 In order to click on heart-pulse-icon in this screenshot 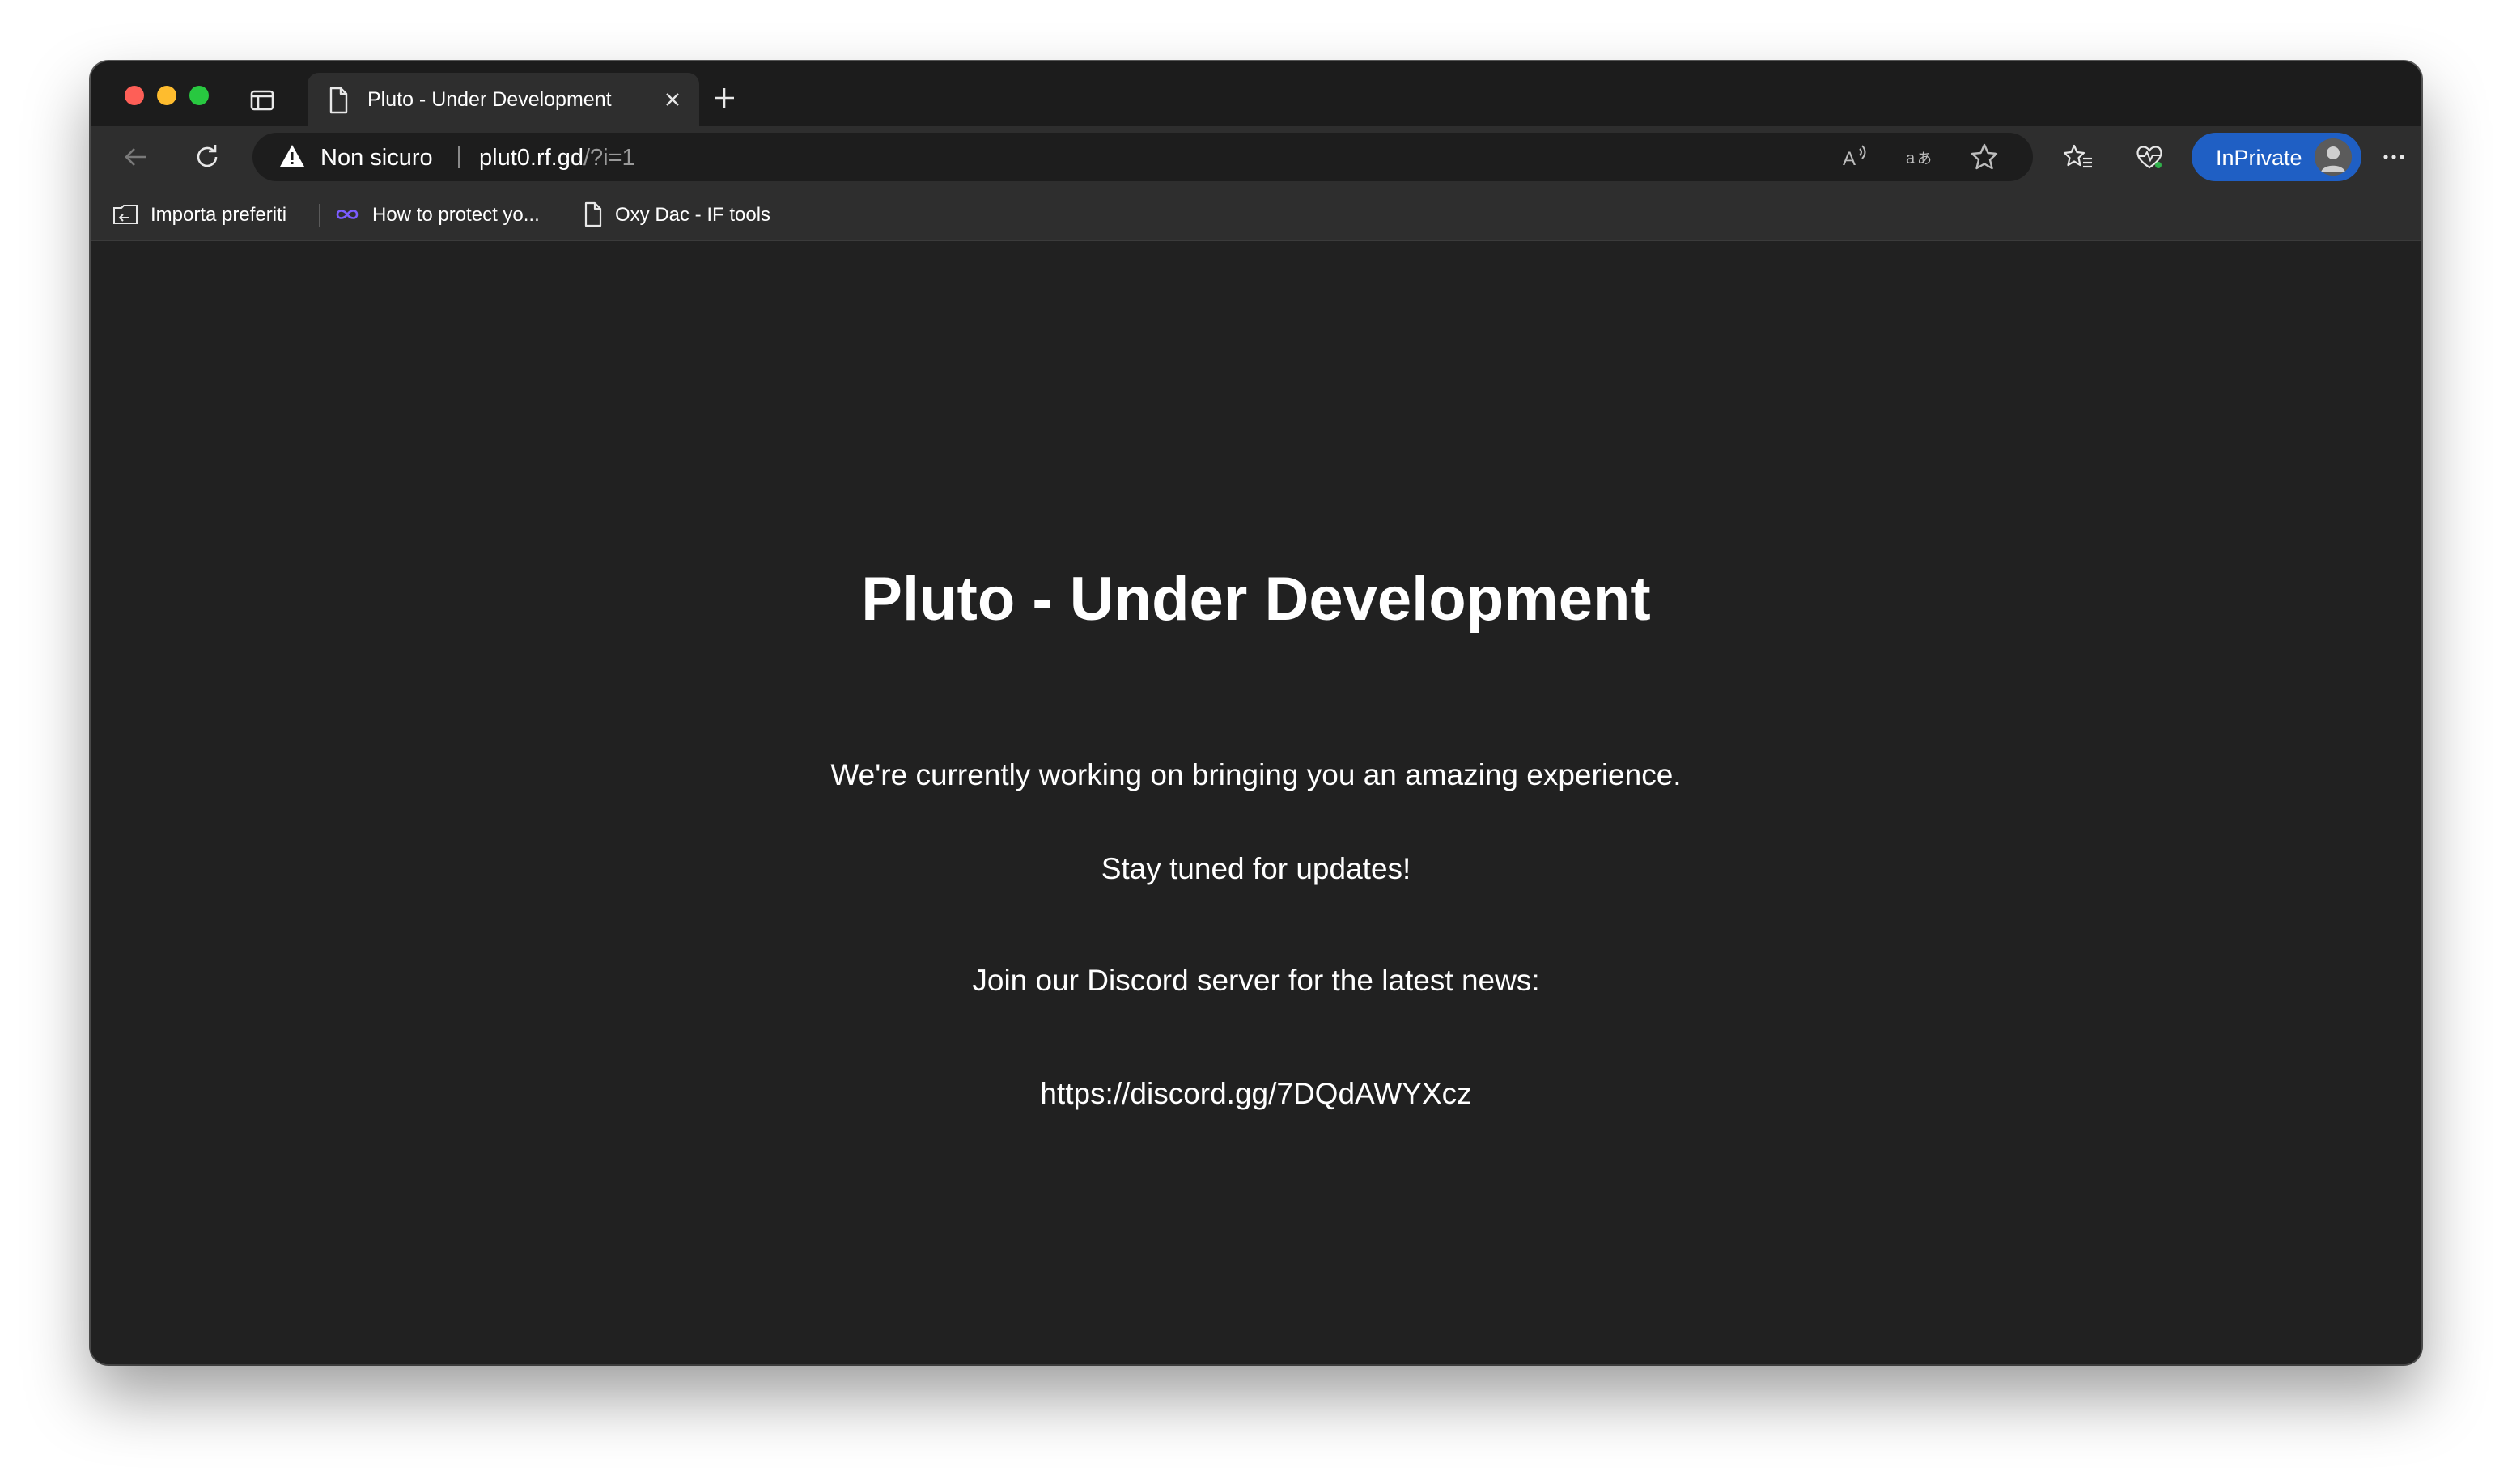, I will do `click(2149, 157)`.